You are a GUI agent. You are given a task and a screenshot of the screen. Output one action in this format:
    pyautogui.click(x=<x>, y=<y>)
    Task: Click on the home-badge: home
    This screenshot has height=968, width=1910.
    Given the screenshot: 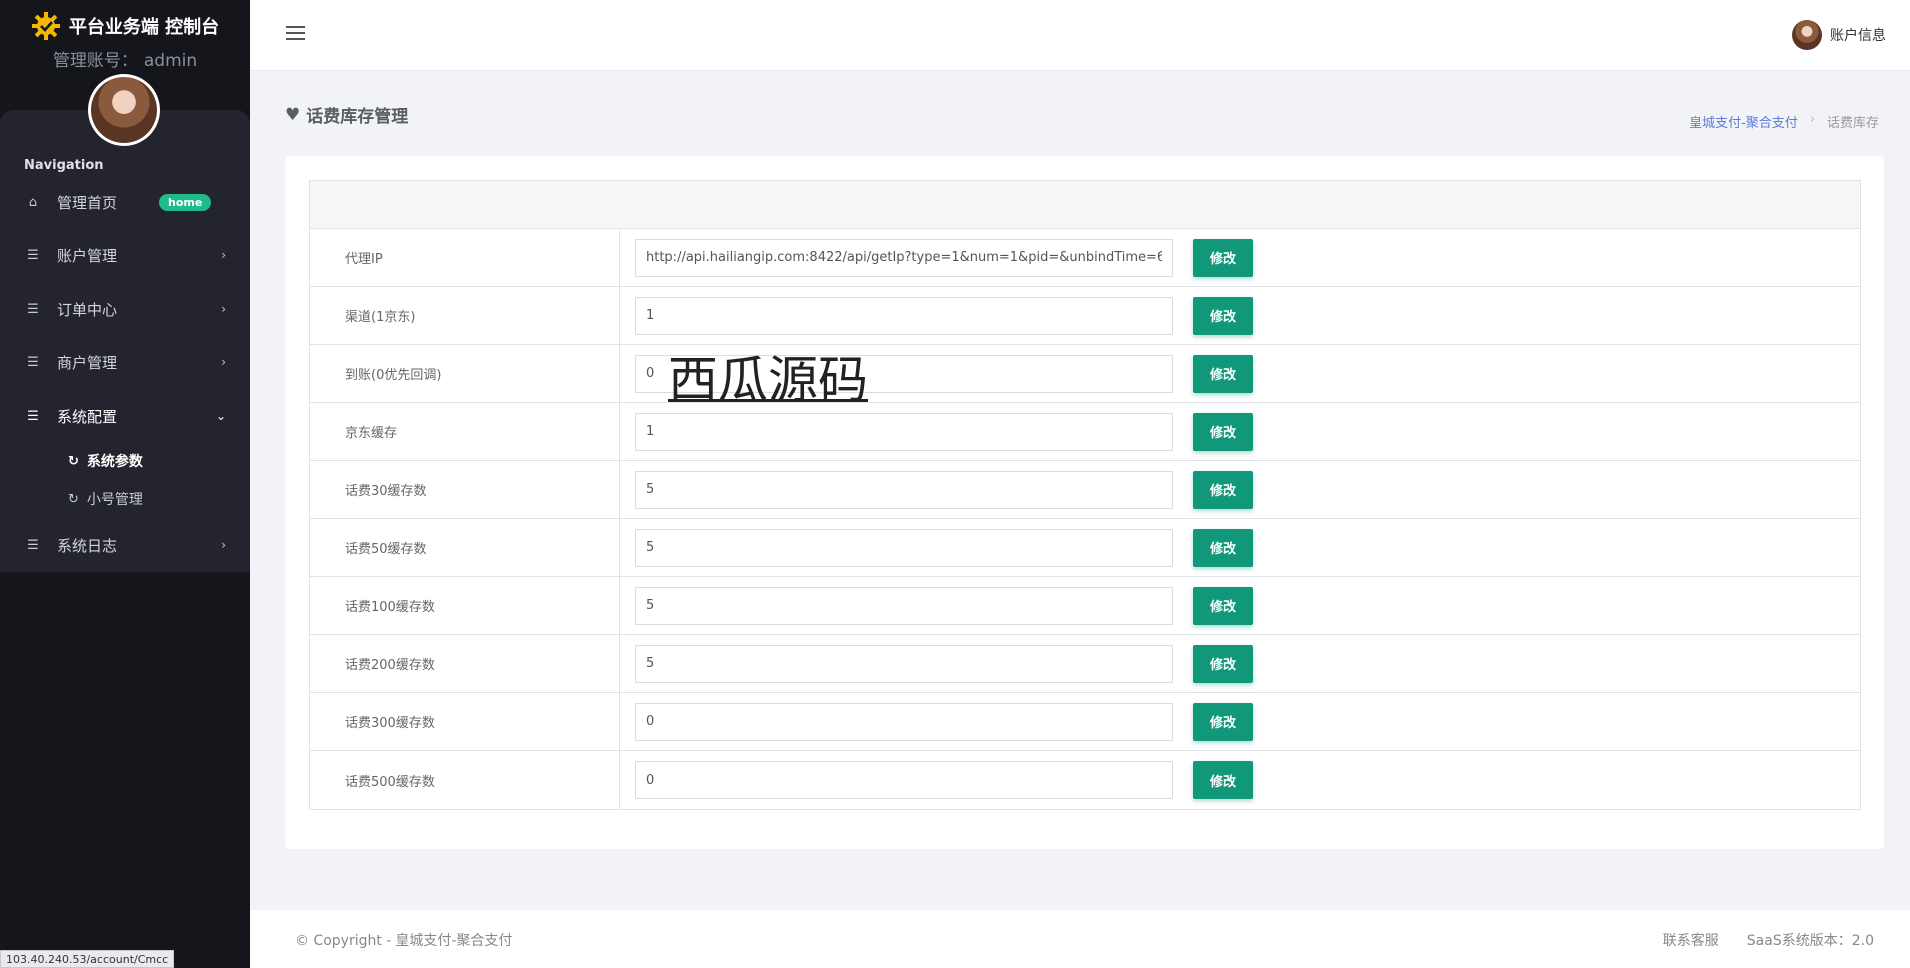 What is the action you would take?
    pyautogui.click(x=185, y=202)
    